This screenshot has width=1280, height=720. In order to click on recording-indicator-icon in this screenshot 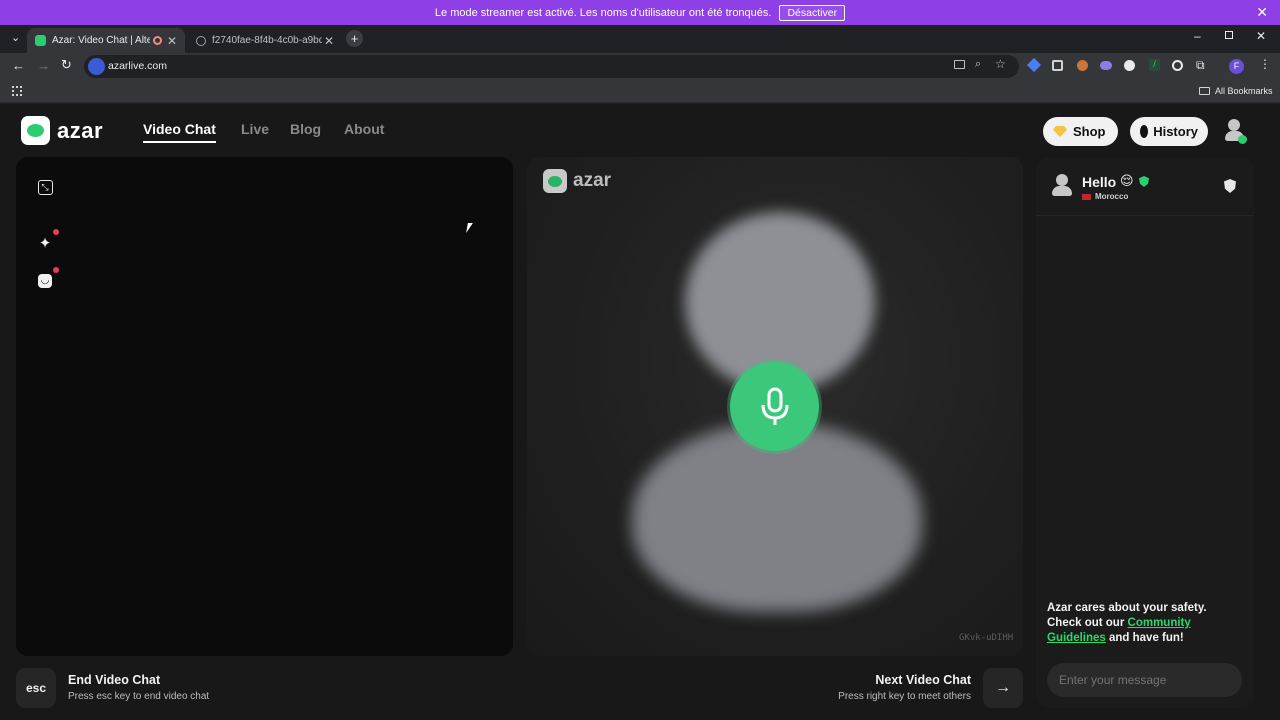, I will do `click(157, 40)`.